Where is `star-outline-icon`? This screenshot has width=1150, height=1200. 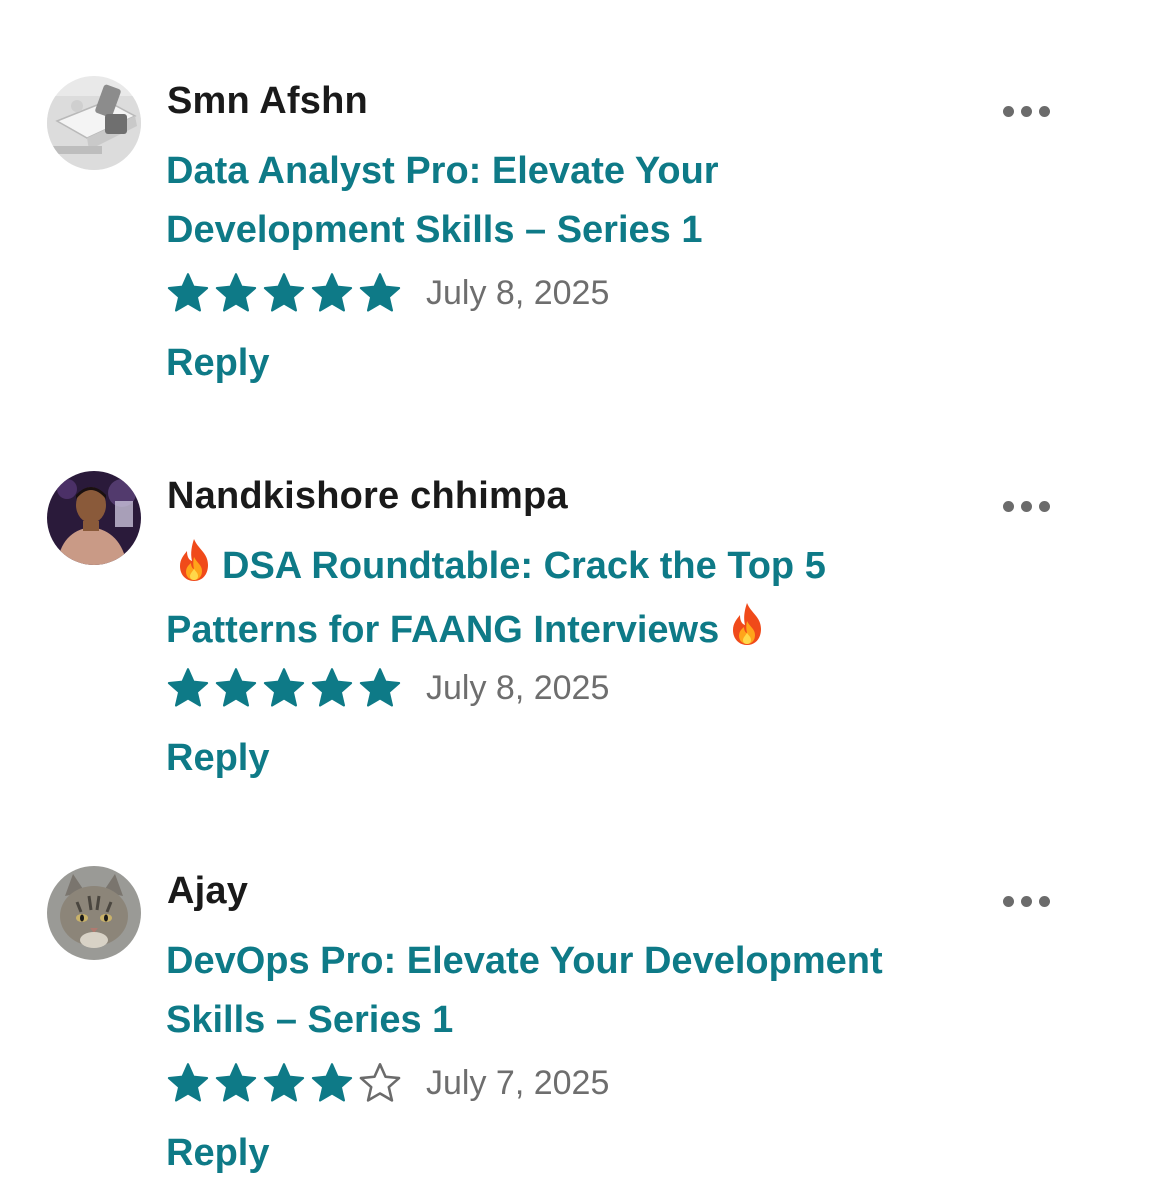 star-outline-icon is located at coordinates (380, 1082).